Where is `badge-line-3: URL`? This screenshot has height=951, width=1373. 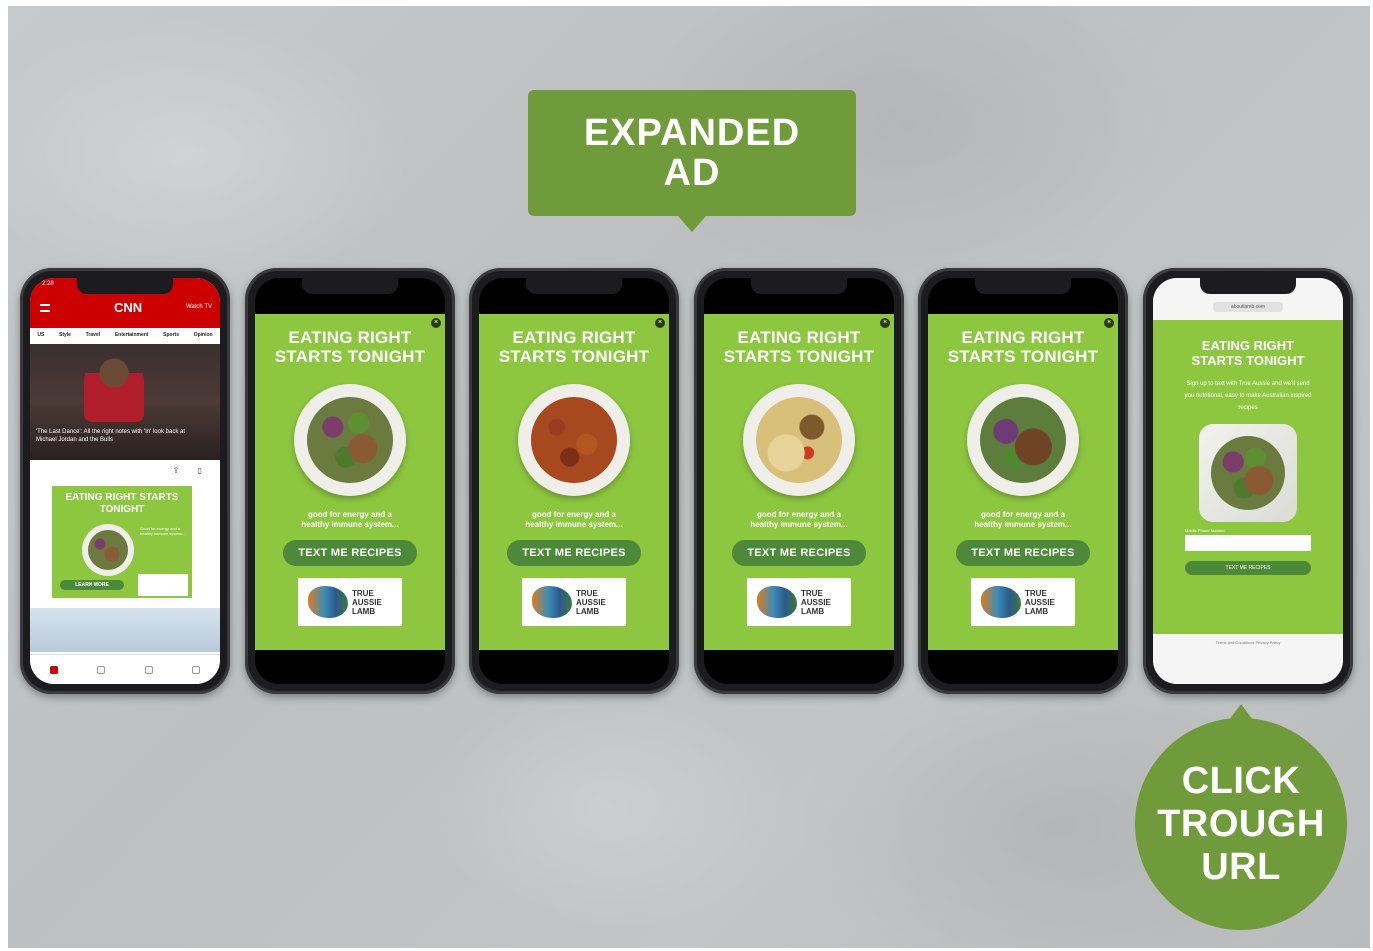
badge-line-3: URL is located at coordinates (1241, 866).